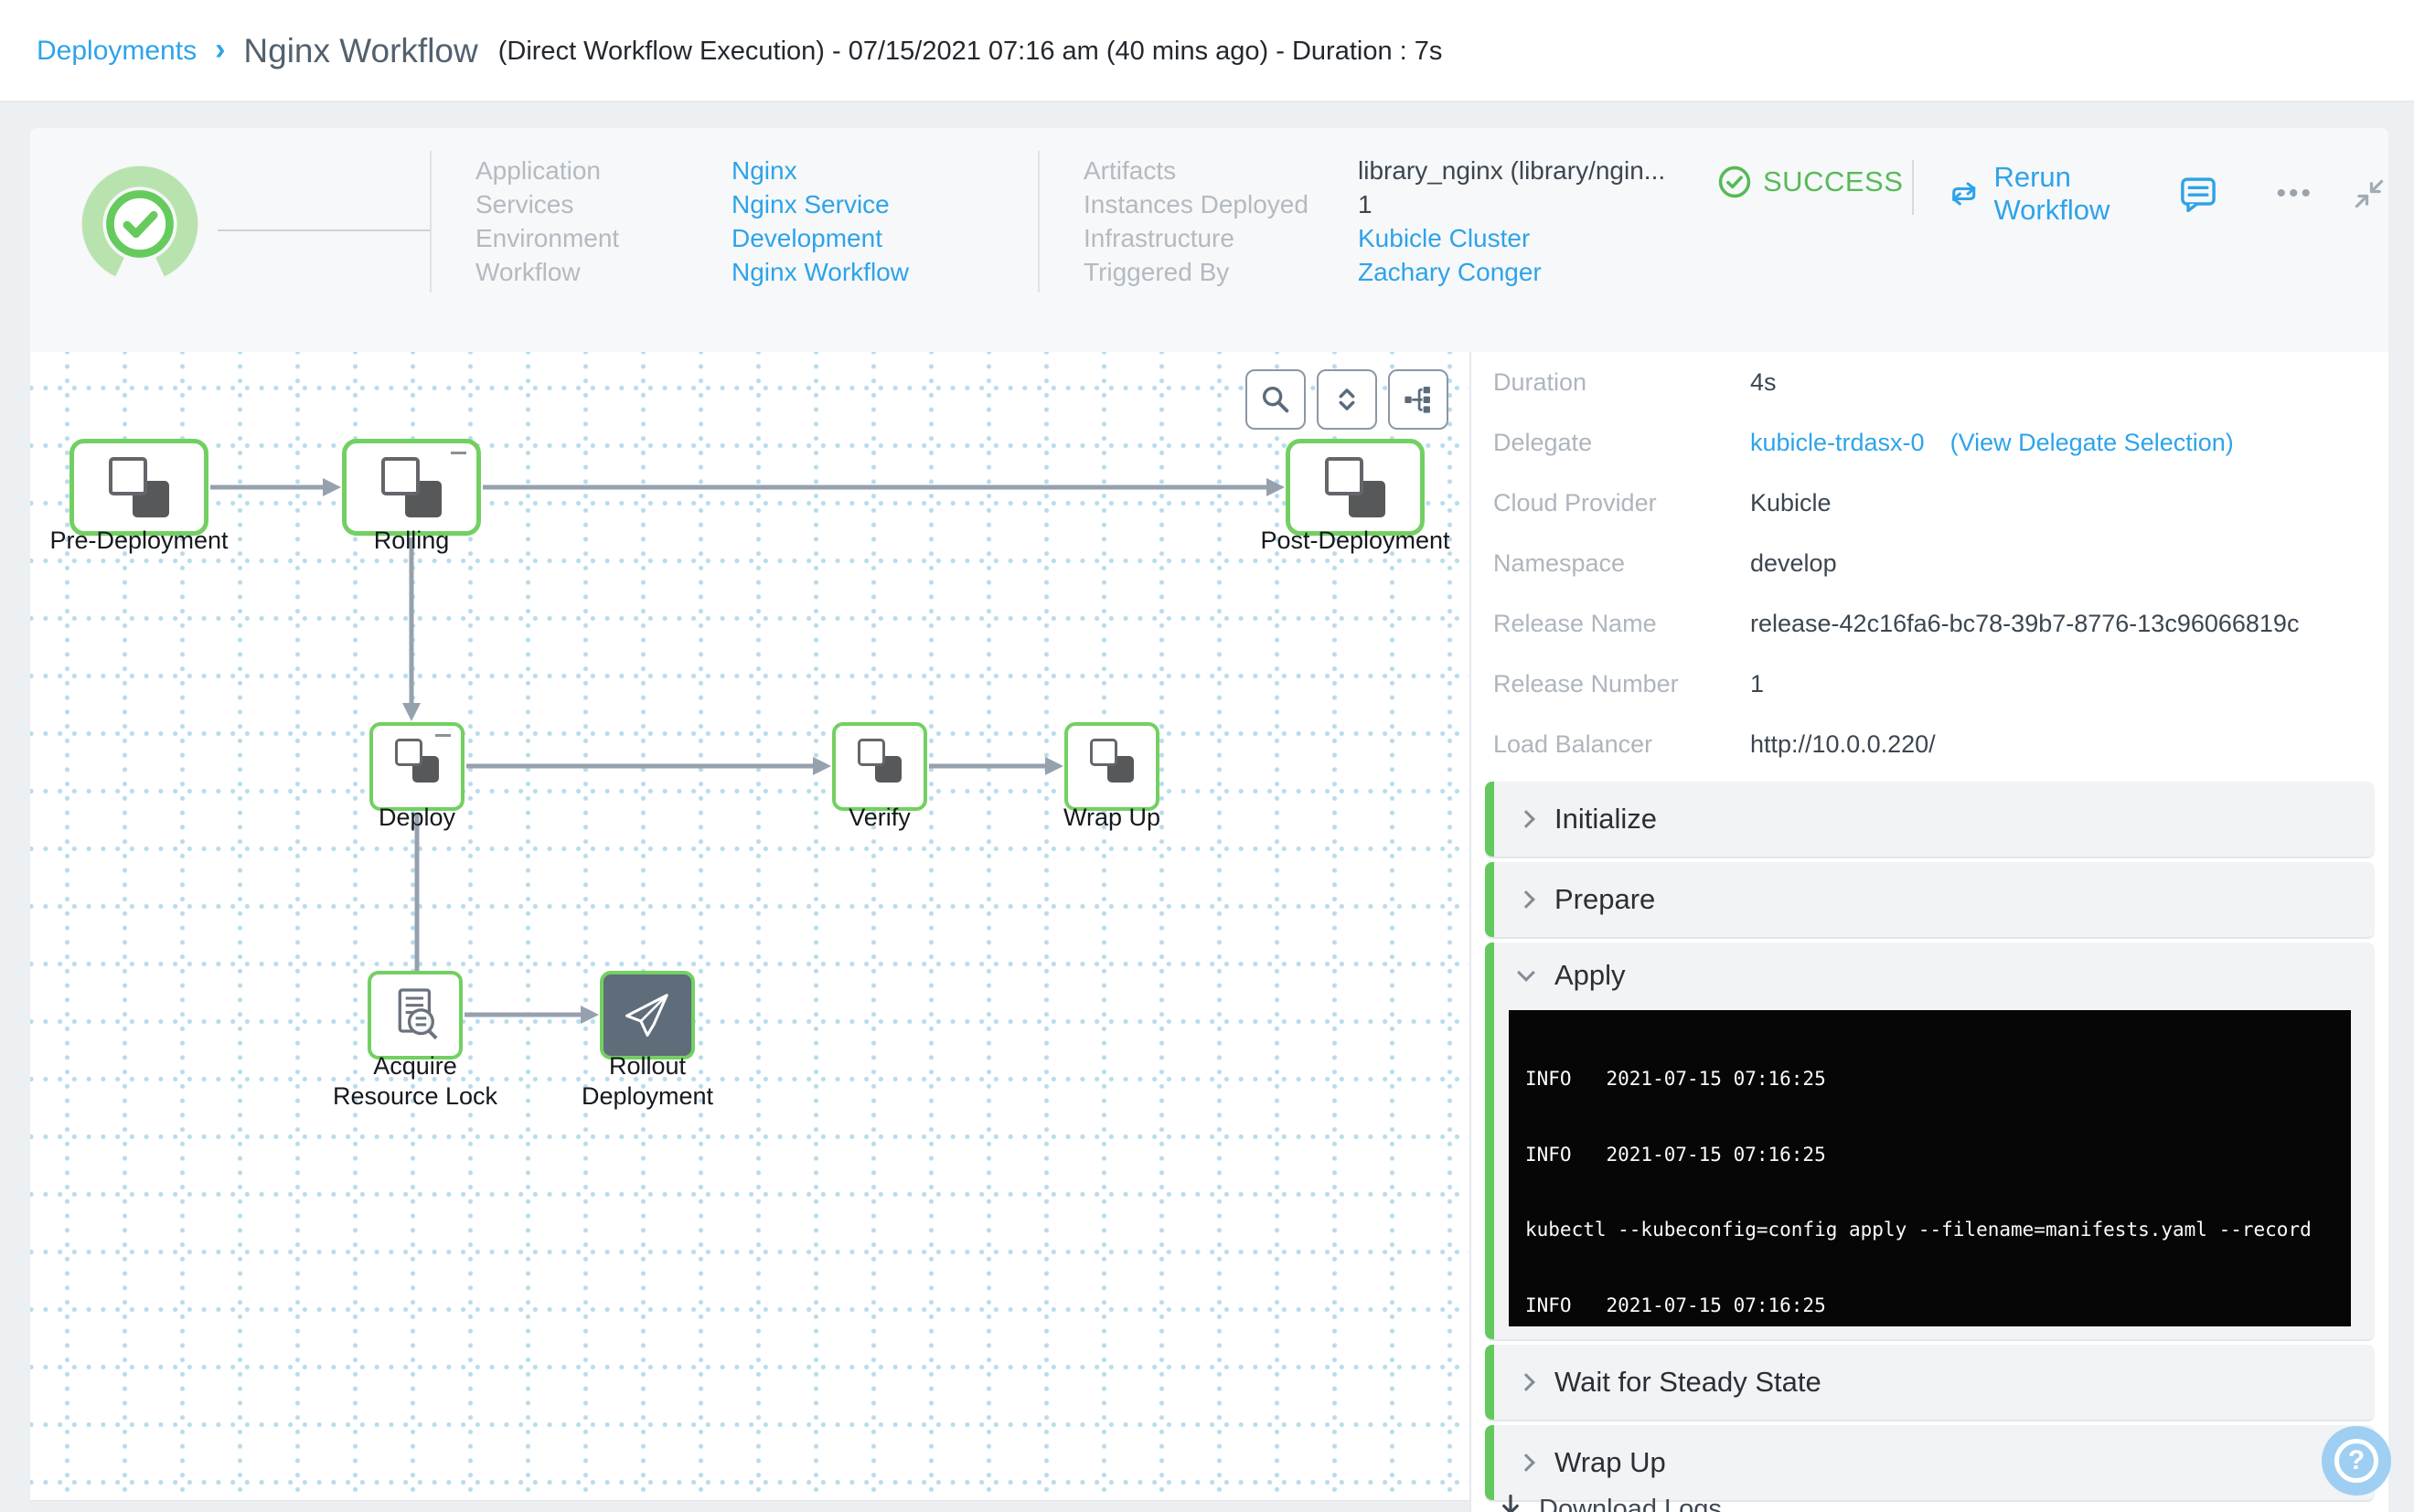 This screenshot has height=1512, width=2414. Describe the element at coordinates (117, 51) in the screenshot. I see `breadcrumb-deployments-link: Deployments` at that location.